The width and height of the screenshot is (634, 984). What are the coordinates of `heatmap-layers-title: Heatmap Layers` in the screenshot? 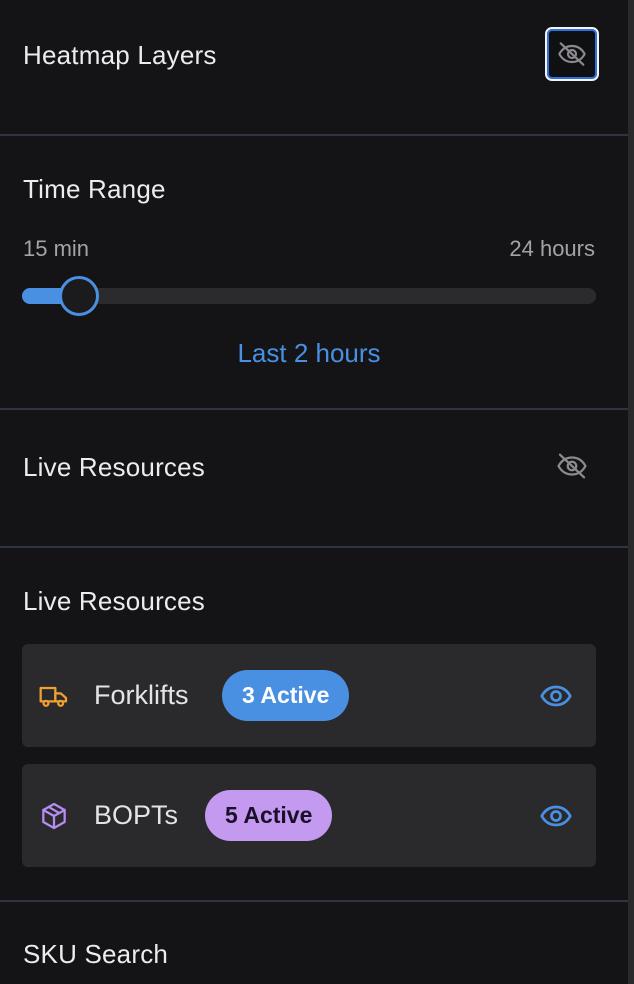 It's located at (120, 55).